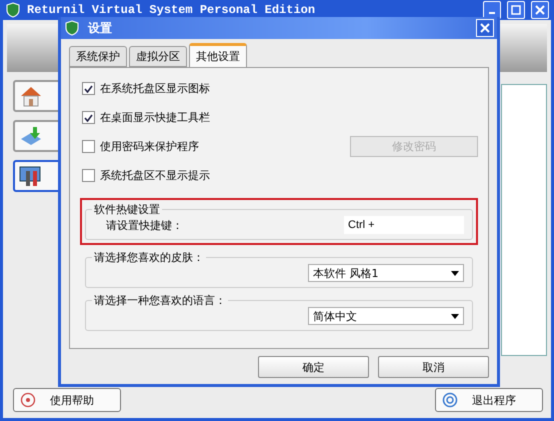 Image resolution: width=554 pixels, height=421 pixels. Describe the element at coordinates (100, 28) in the screenshot. I see `dialog-title: 设置` at that location.